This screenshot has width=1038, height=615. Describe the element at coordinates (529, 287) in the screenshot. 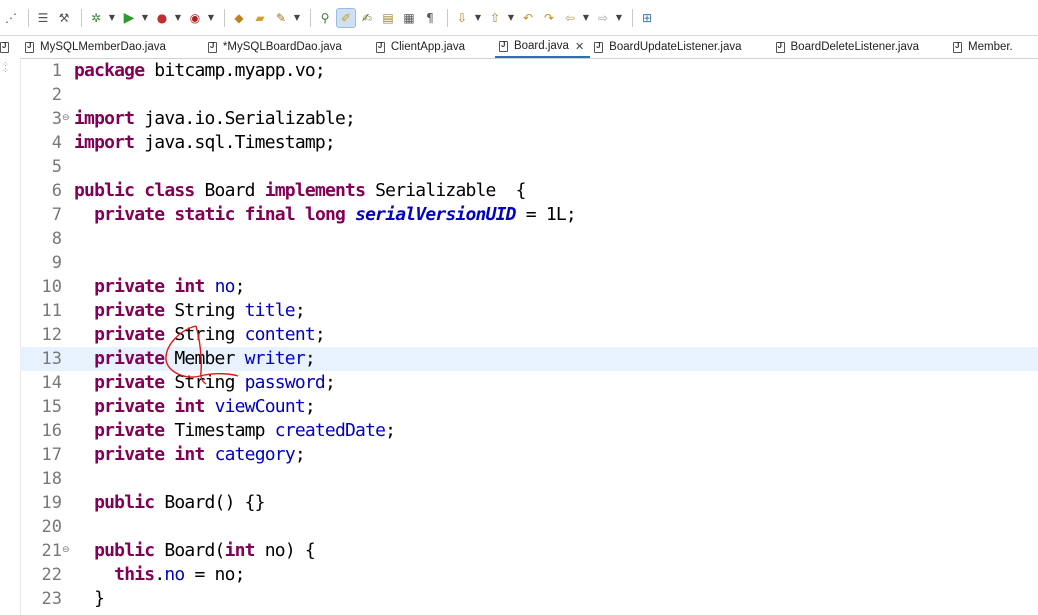

I see `code-line: 10 private int no;` at that location.